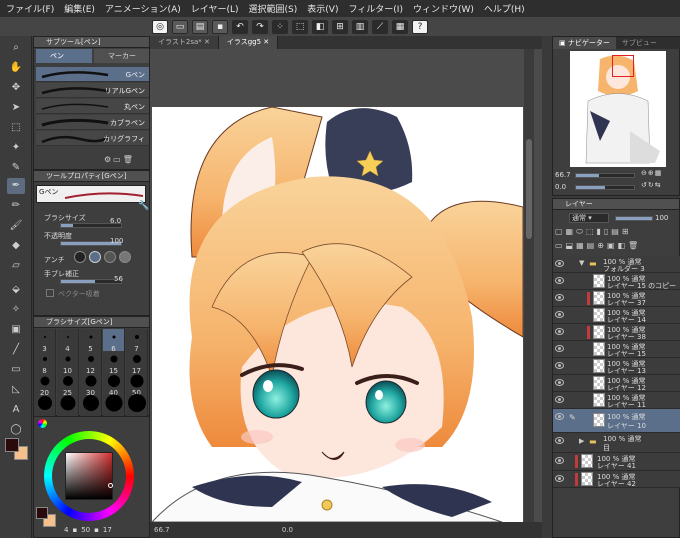  I want to click on help-icon: ?, so click(420, 26).